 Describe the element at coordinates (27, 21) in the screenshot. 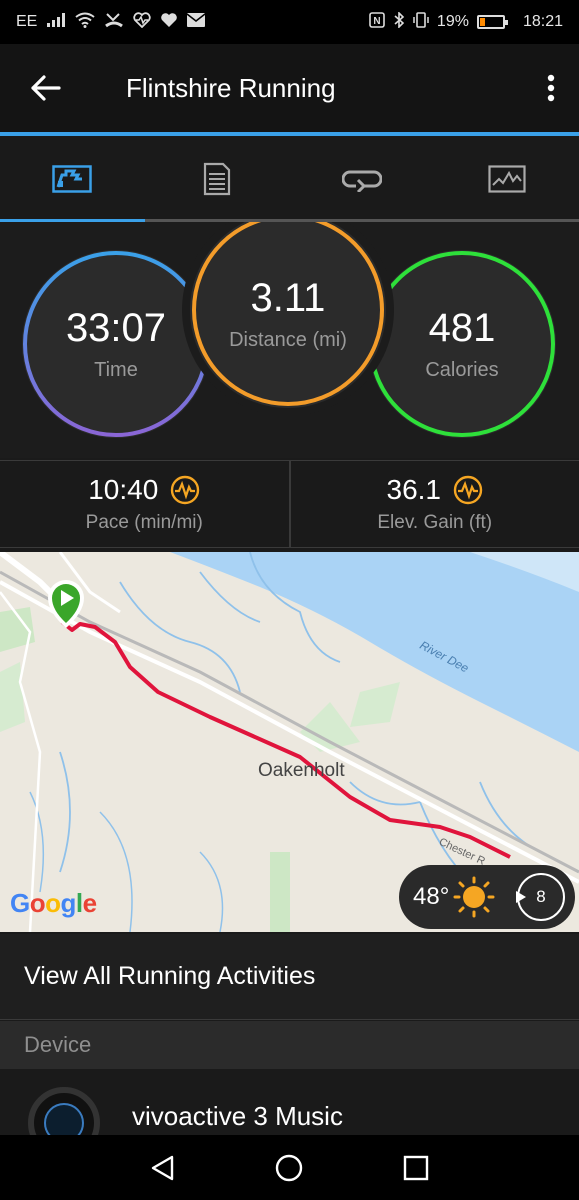

I see `carrier-label: EE` at that location.